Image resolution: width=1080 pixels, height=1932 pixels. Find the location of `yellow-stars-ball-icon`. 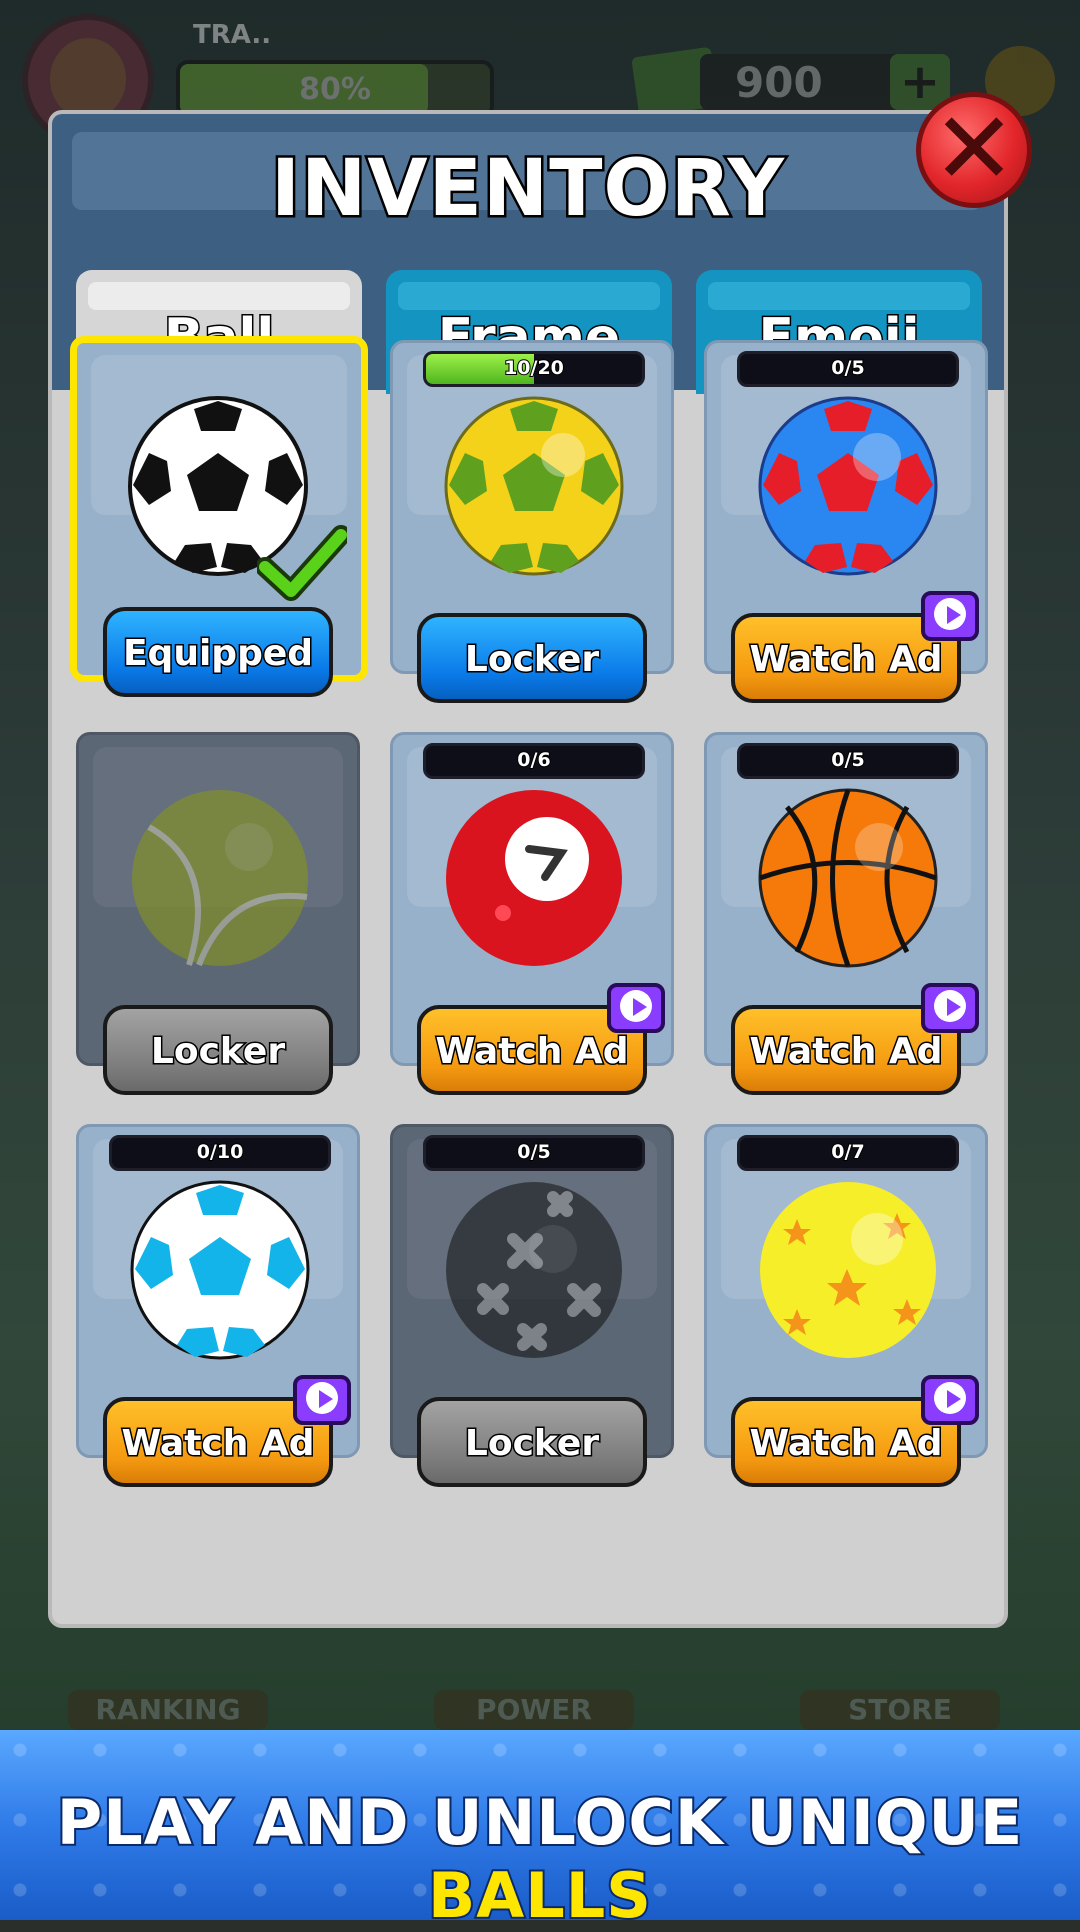

yellow-stars-ball-icon is located at coordinates (848, 1270).